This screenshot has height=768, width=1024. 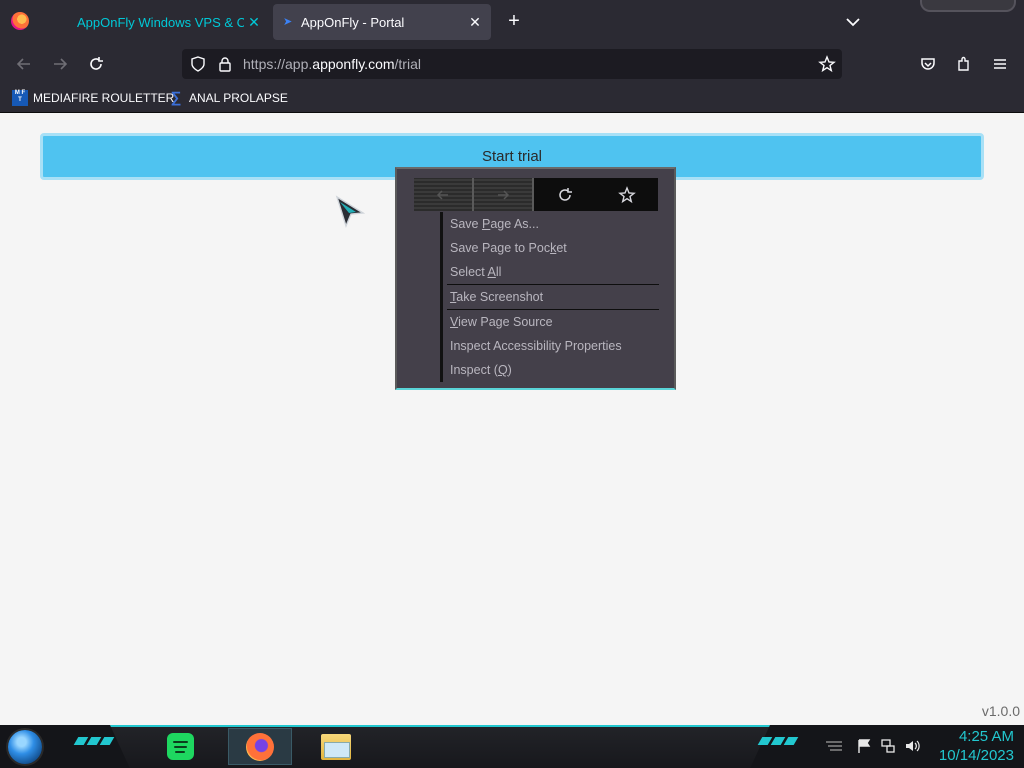 I want to click on context-forward-button, so click(x=504, y=194).